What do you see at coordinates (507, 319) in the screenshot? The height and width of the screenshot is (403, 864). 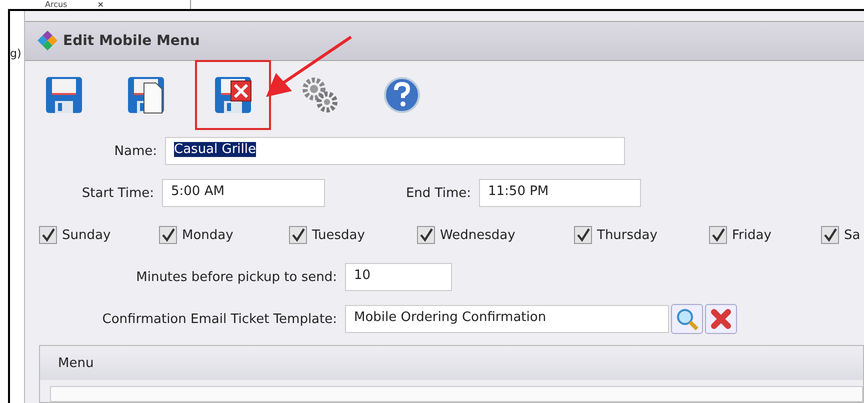 I see `template-field: Mobile Ordering Confirmation` at bounding box center [507, 319].